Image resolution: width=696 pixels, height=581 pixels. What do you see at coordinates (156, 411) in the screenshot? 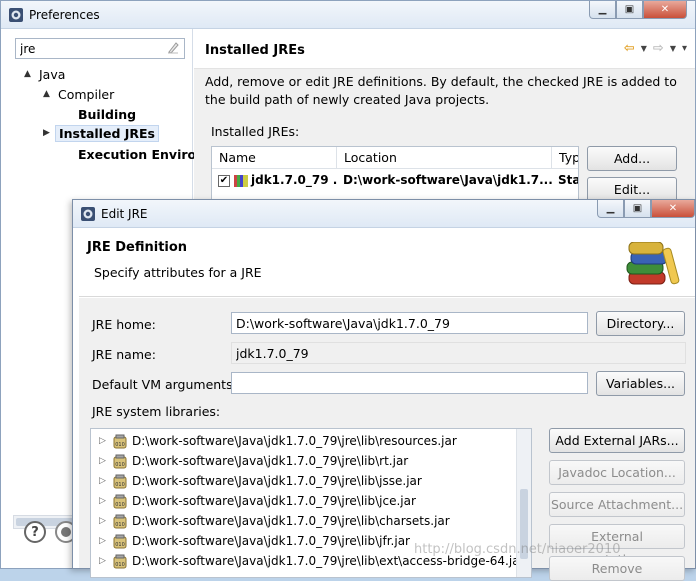
I see `system-libraries-label: JRE system libraries:` at bounding box center [156, 411].